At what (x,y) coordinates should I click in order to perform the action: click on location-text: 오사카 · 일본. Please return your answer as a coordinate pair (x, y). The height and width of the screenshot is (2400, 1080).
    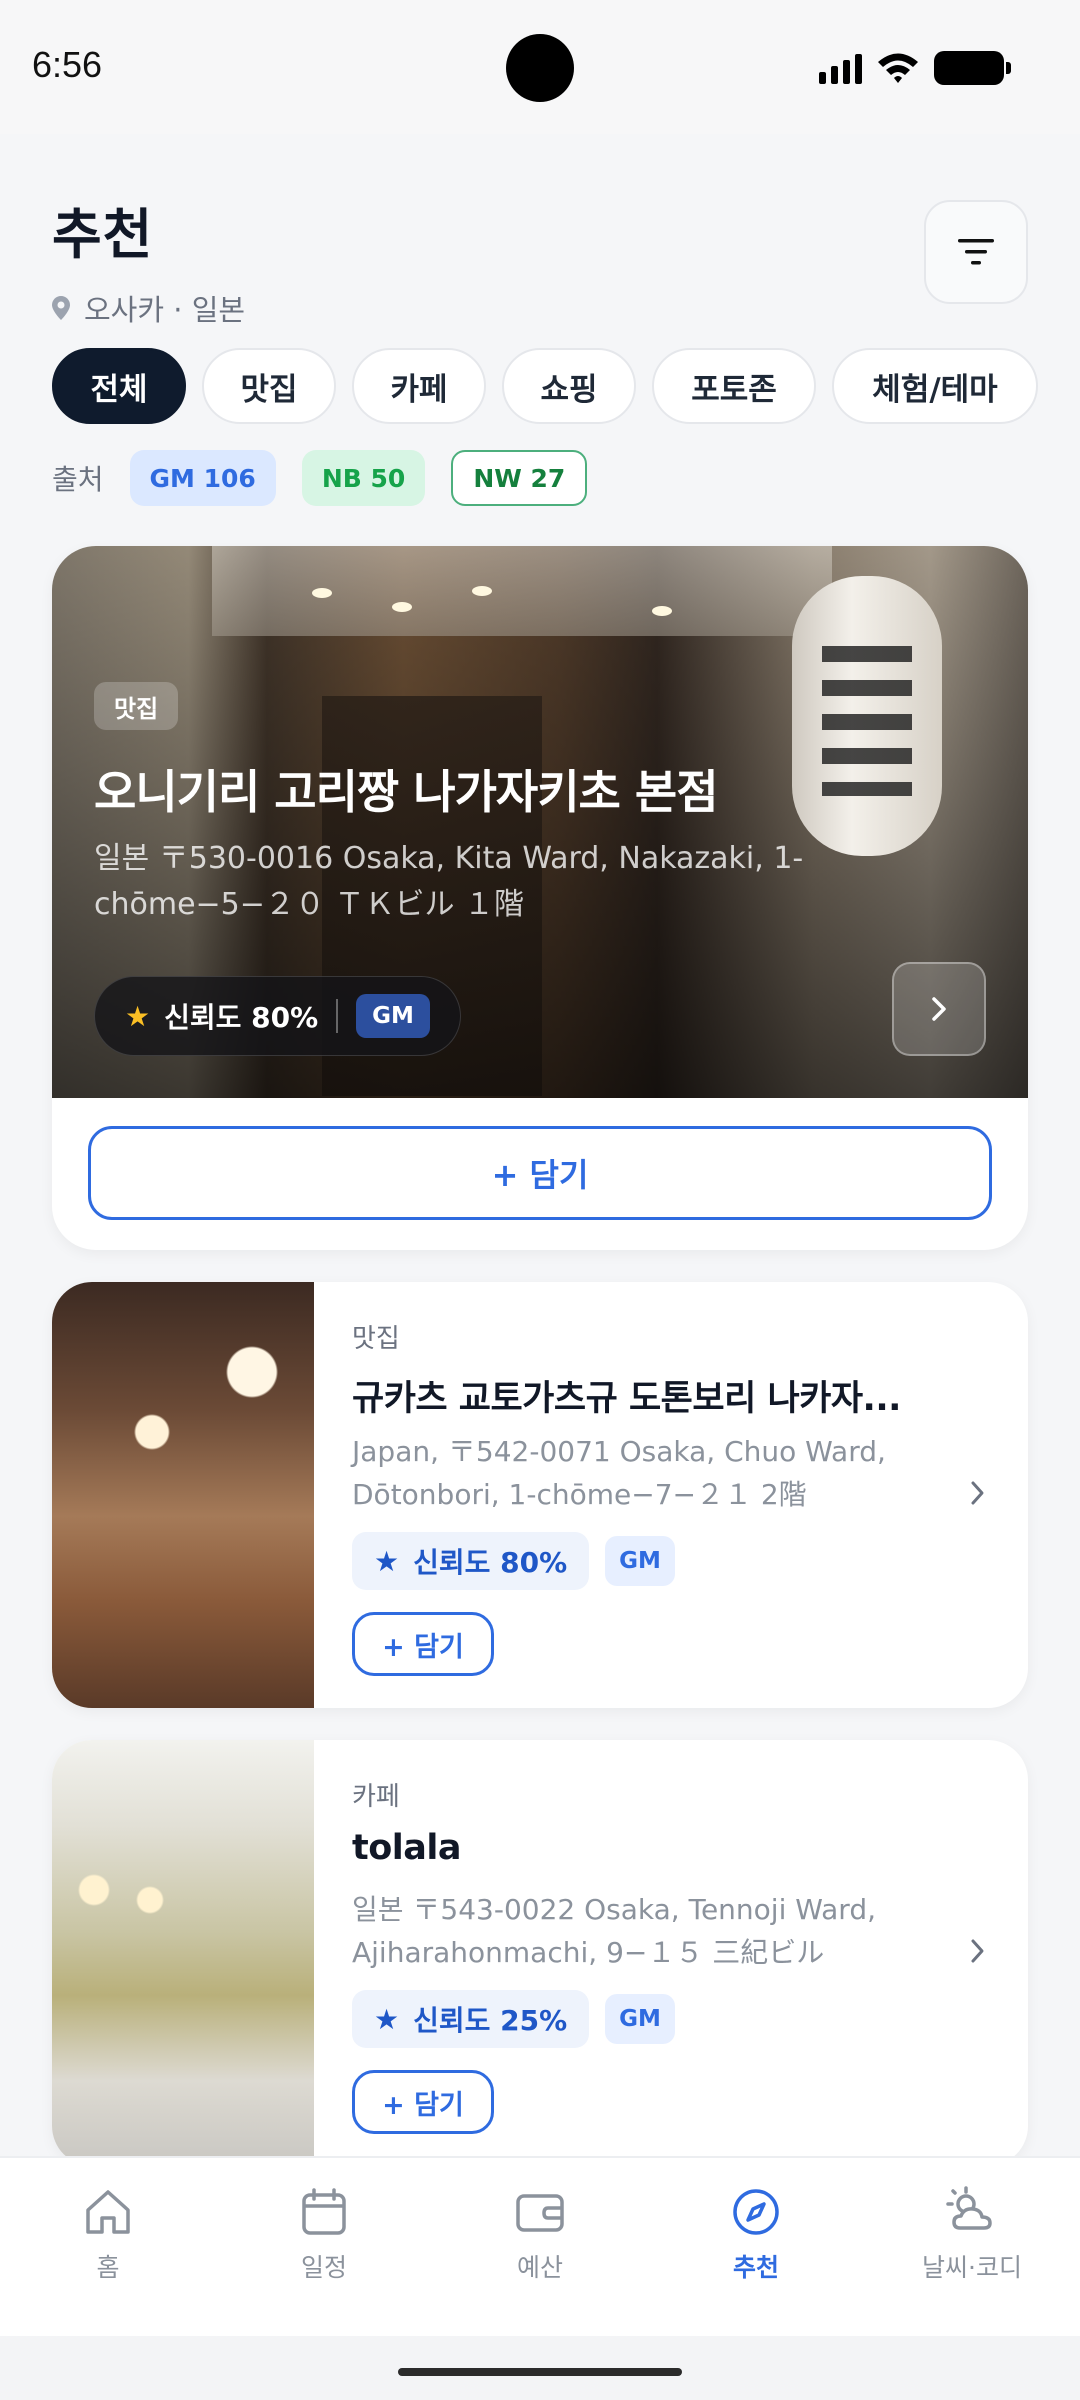
    Looking at the image, I should click on (165, 310).